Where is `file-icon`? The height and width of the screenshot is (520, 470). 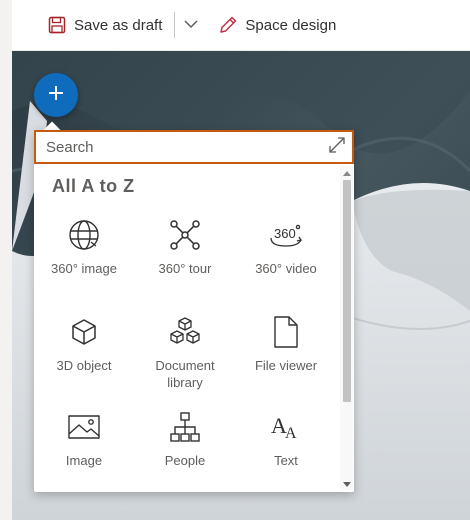 file-icon is located at coordinates (286, 332).